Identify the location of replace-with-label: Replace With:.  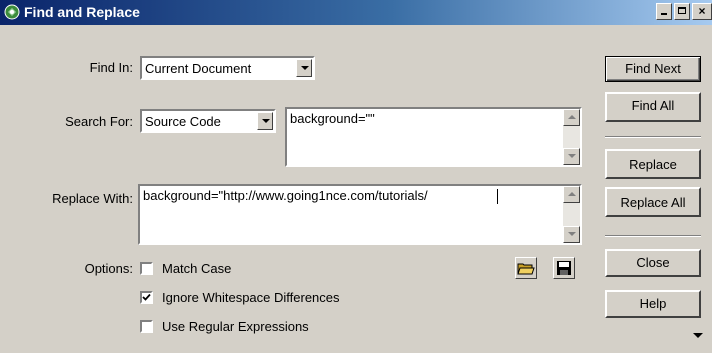
(92, 198).